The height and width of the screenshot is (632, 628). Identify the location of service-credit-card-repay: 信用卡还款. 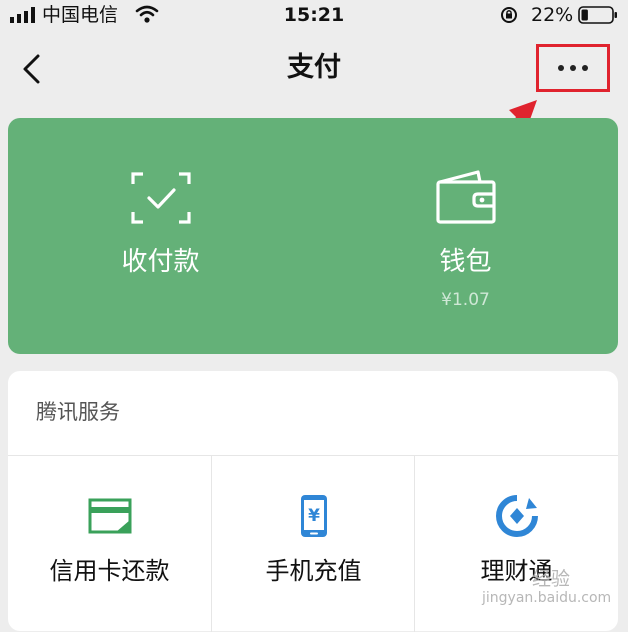
(109, 544).